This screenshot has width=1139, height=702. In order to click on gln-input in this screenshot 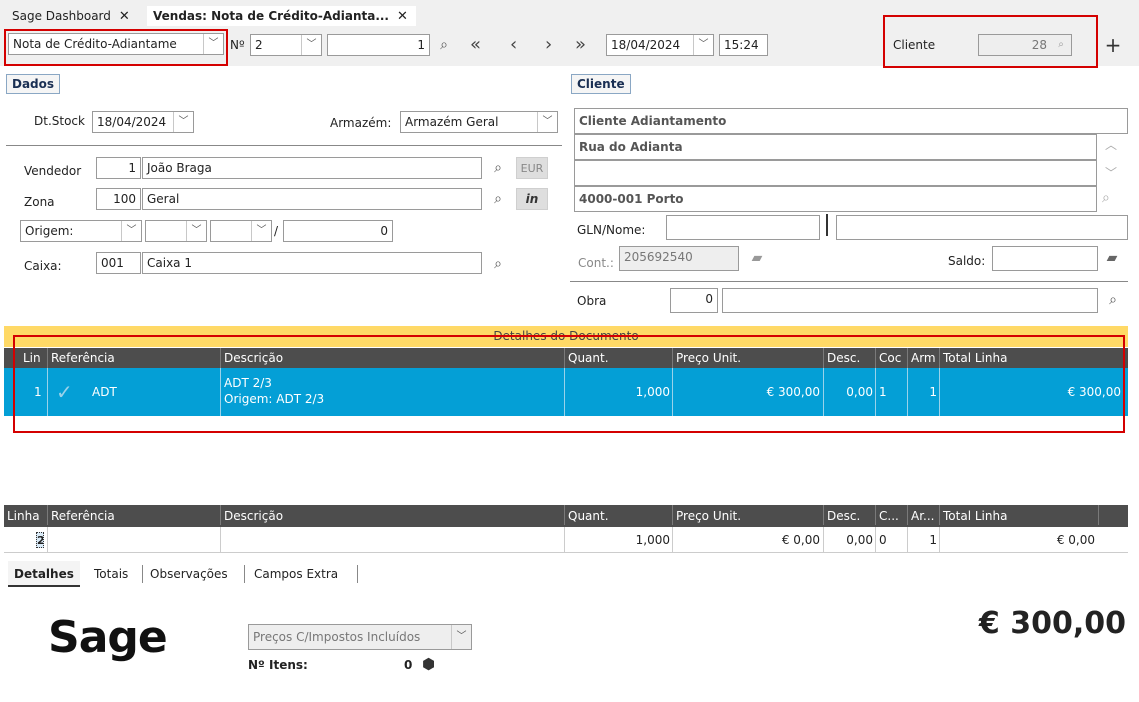, I will do `click(743, 227)`.